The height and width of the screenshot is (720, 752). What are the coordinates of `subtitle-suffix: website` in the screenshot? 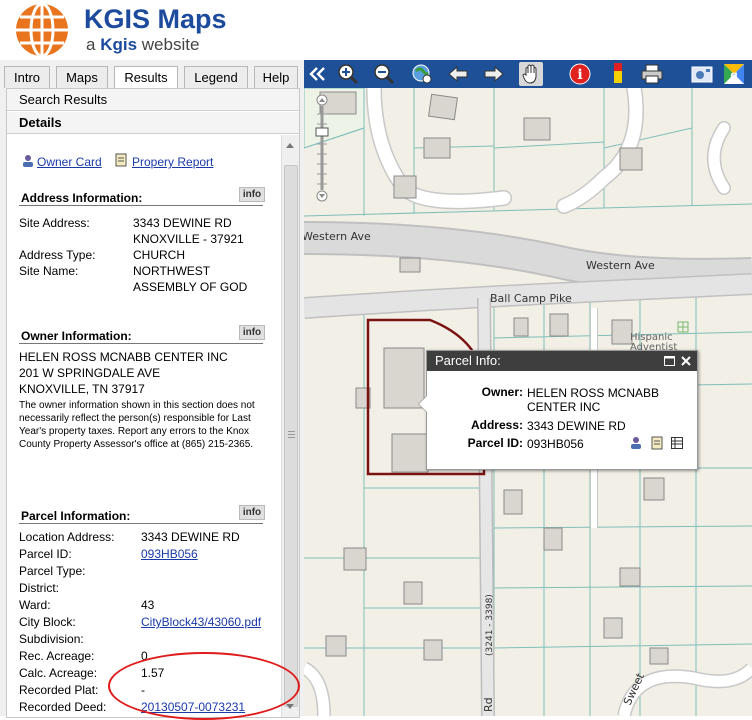 It's located at (170, 44).